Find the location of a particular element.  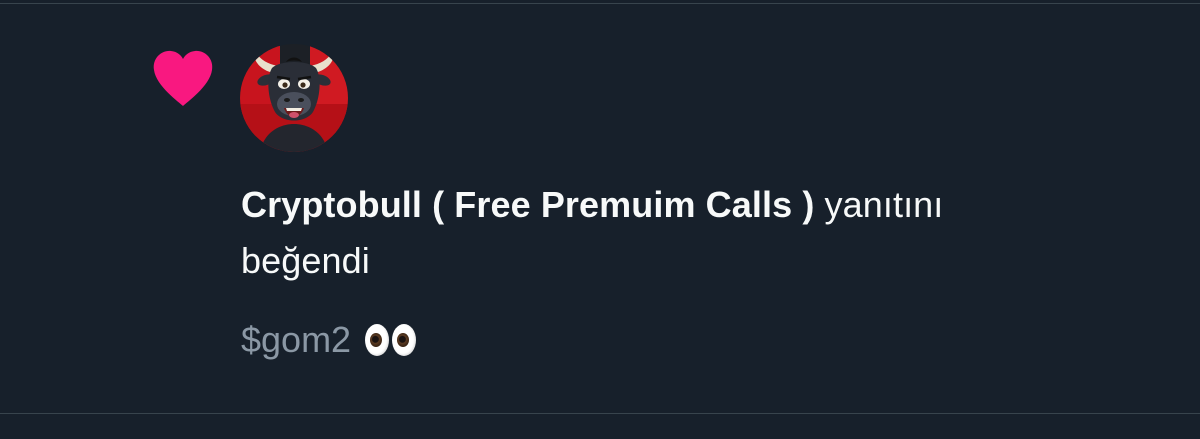

bull-avatar-icon is located at coordinates (294, 98).